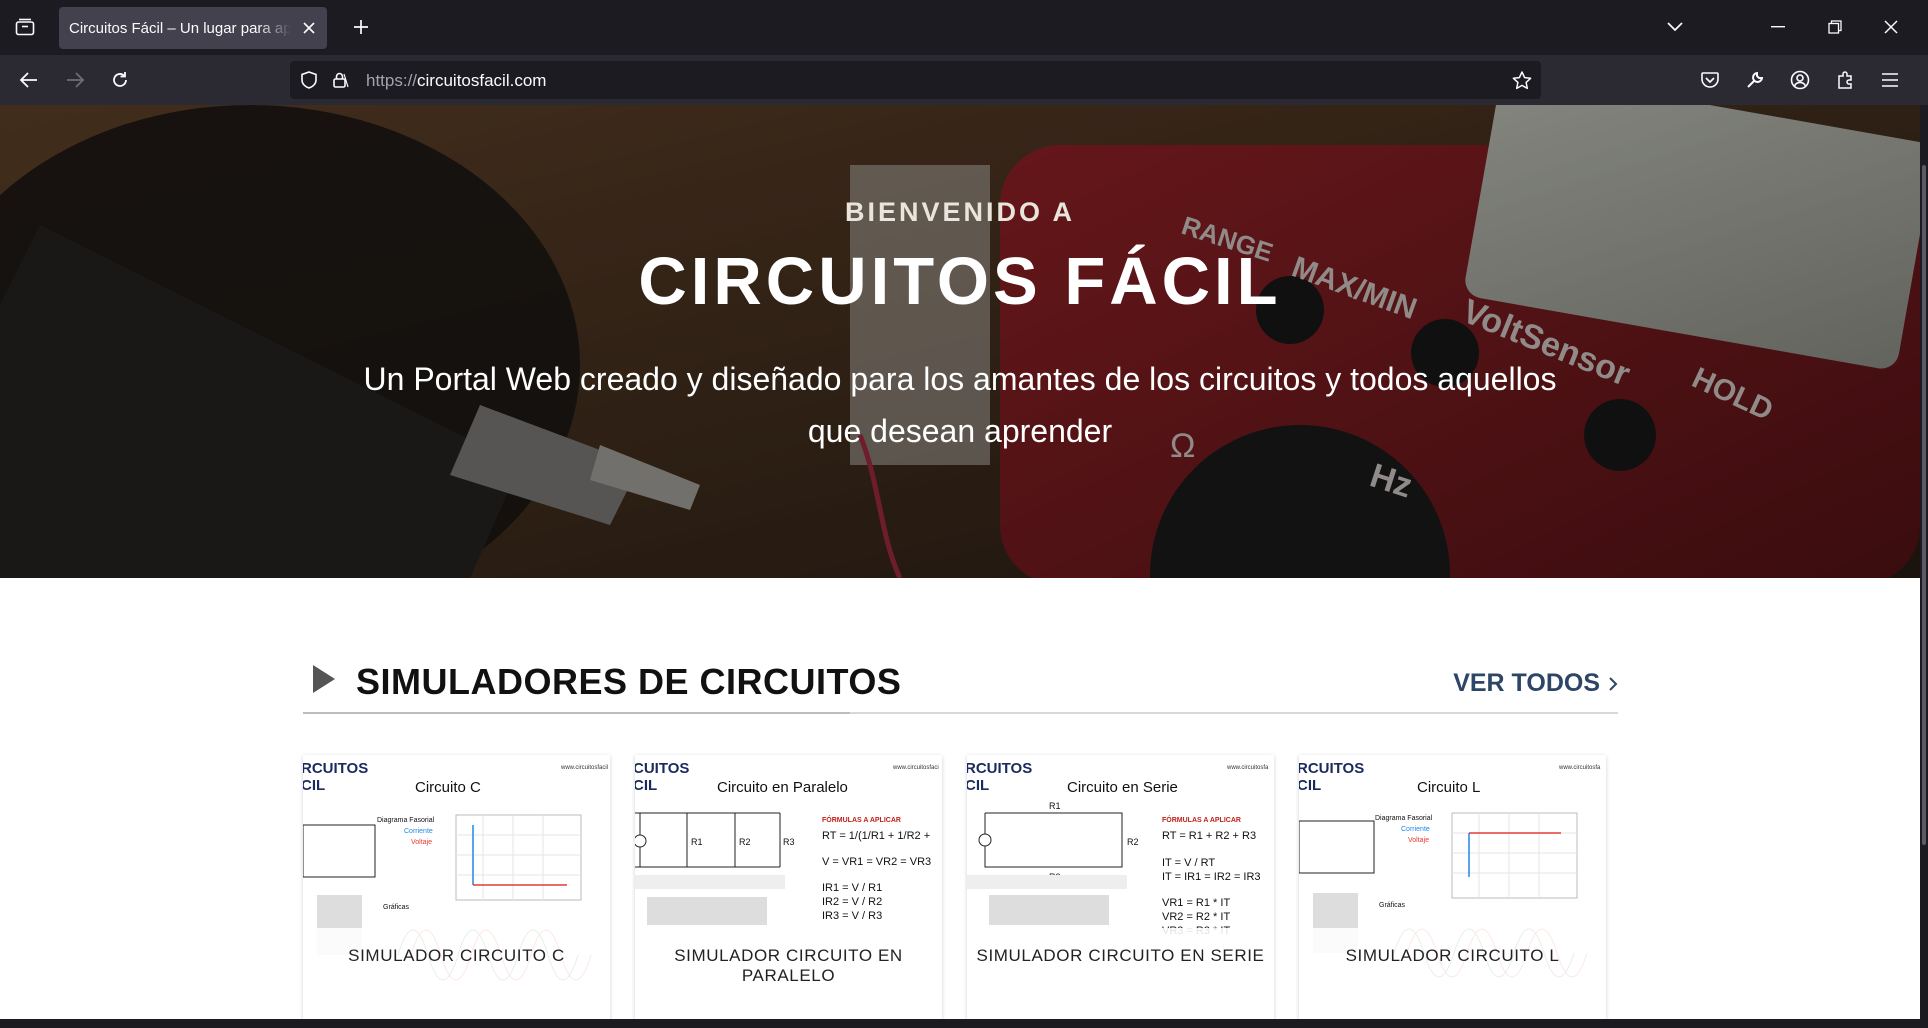 The height and width of the screenshot is (1028, 1928). Describe the element at coordinates (1526, 683) in the screenshot. I see `see-all-label: VER TODOS` at that location.